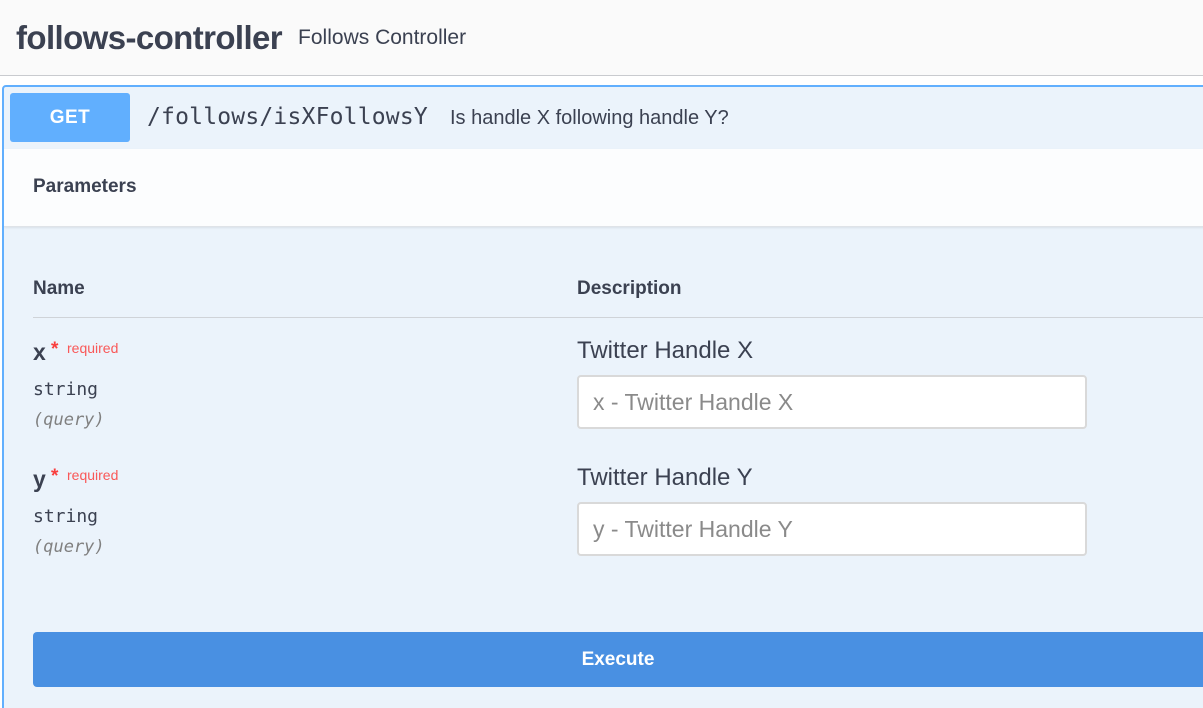 Image resolution: width=1203 pixels, height=708 pixels. What do you see at coordinates (69, 547) in the screenshot?
I see `param-location-y: (query)` at bounding box center [69, 547].